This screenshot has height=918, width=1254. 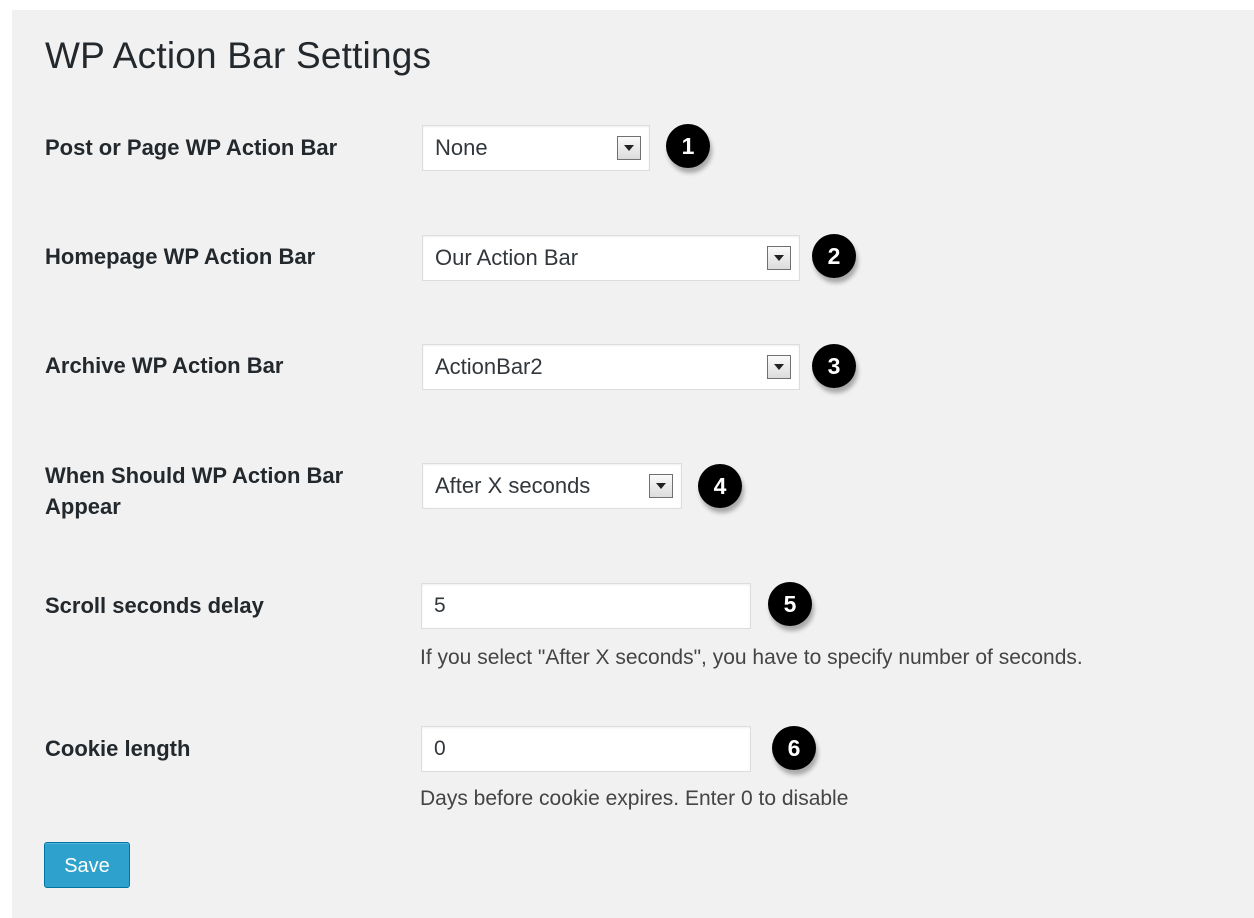 What do you see at coordinates (180, 256) in the screenshot?
I see `homepage-bar-label: Homepage WP Action Bar` at bounding box center [180, 256].